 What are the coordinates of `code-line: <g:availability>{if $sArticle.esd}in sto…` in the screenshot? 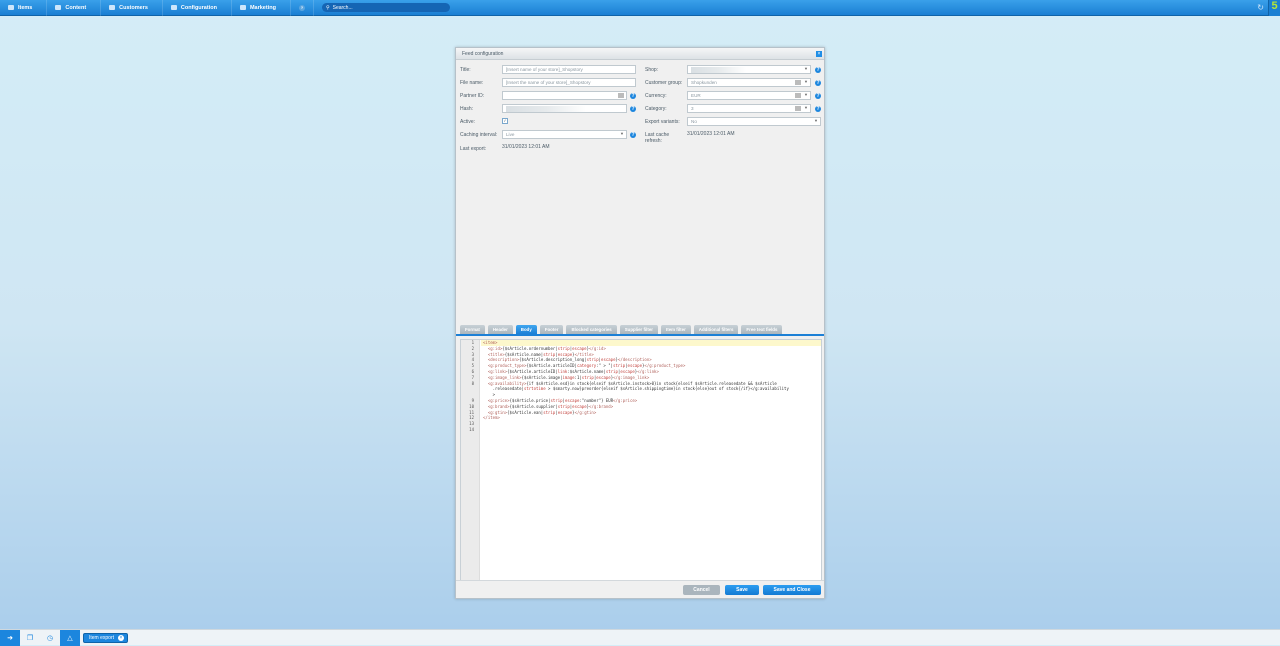 It's located at (638, 389).